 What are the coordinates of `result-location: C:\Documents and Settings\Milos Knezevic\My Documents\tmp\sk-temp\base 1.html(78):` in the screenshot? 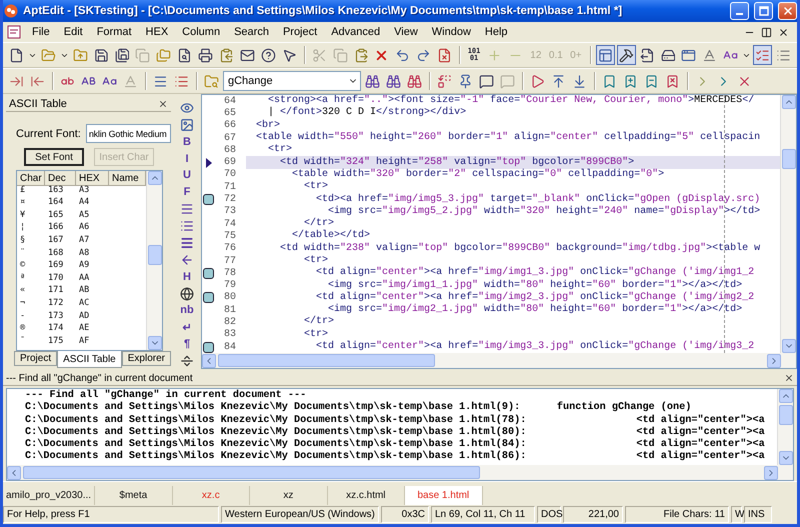 It's located at (291, 420).